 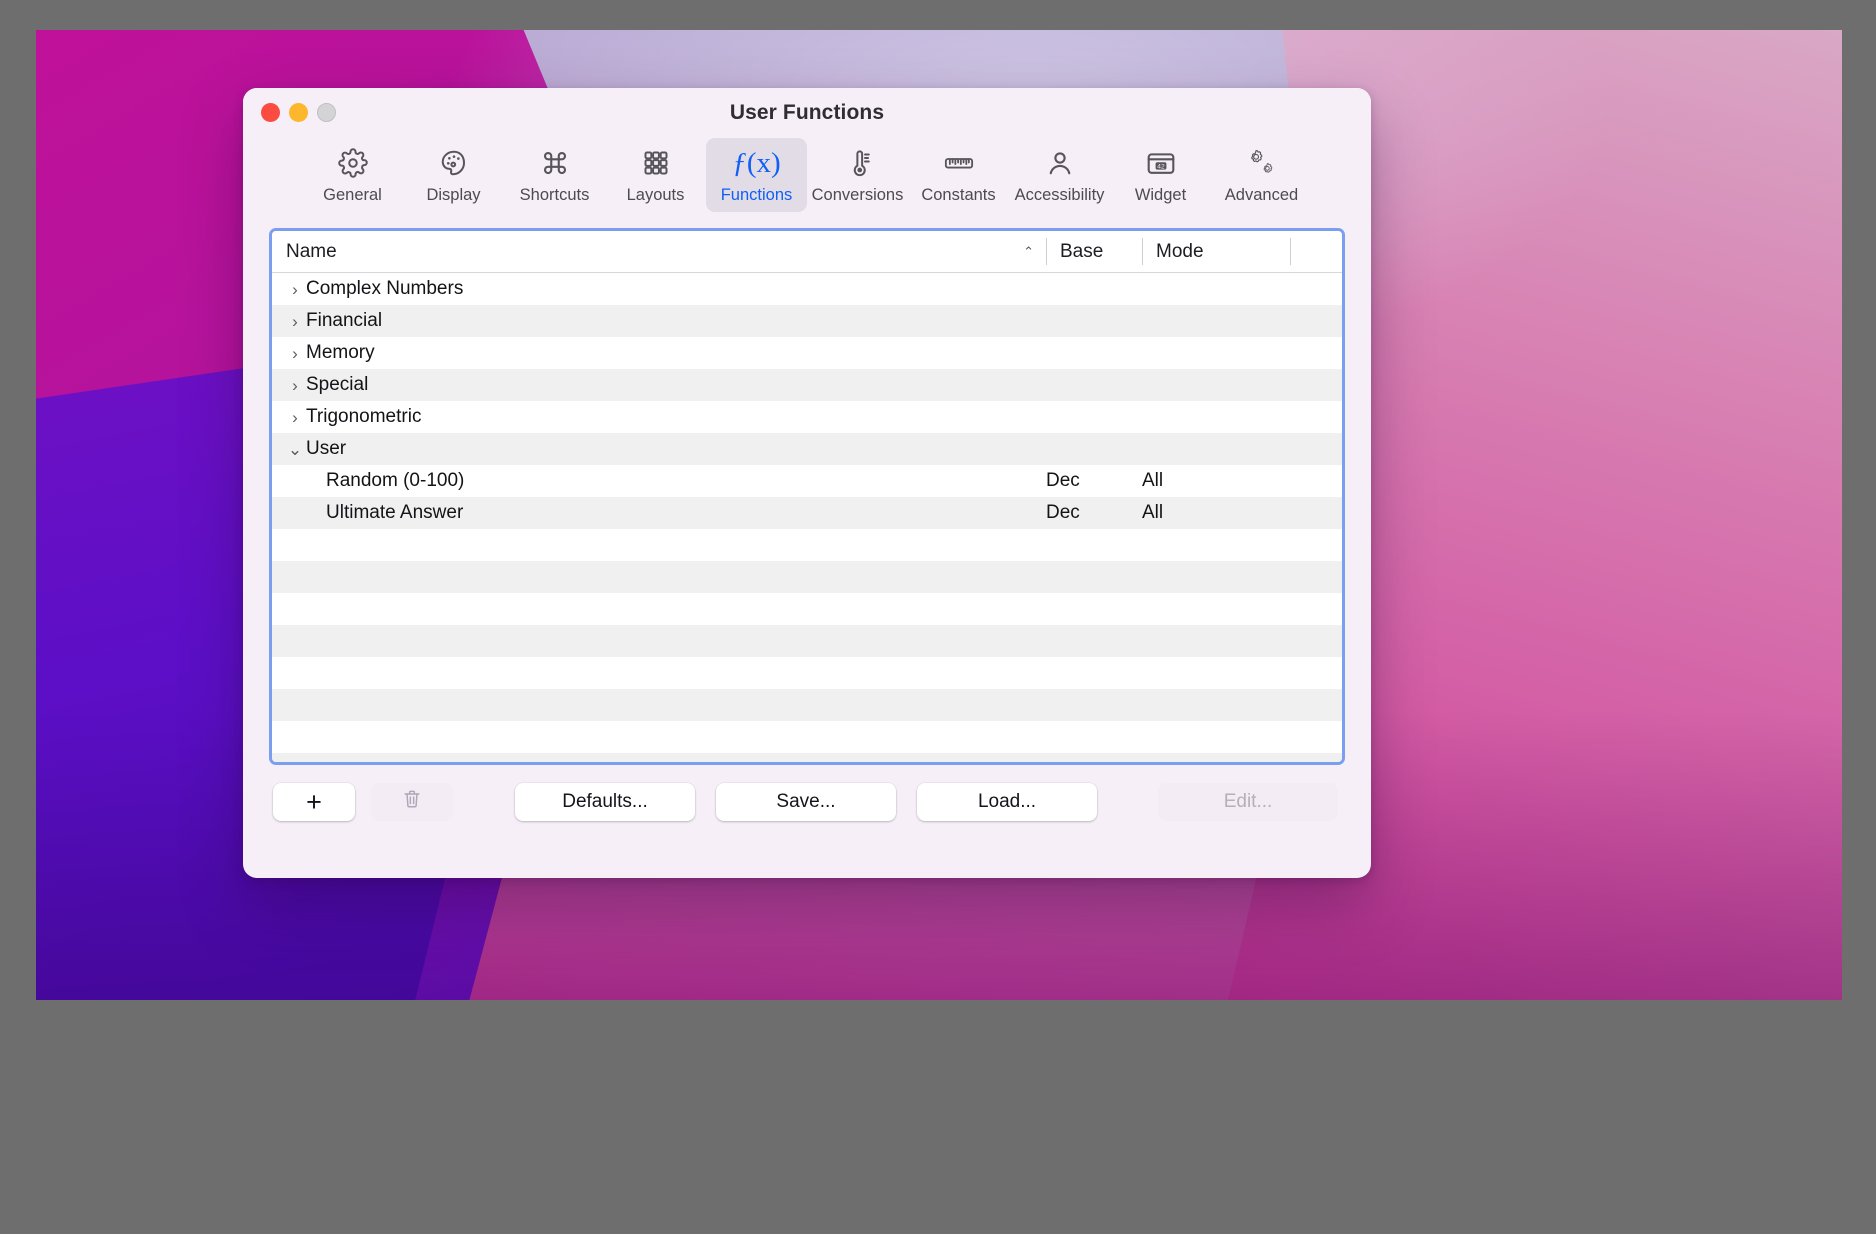 I want to click on toolbar-item-advanced: Advanced, so click(x=1261, y=175).